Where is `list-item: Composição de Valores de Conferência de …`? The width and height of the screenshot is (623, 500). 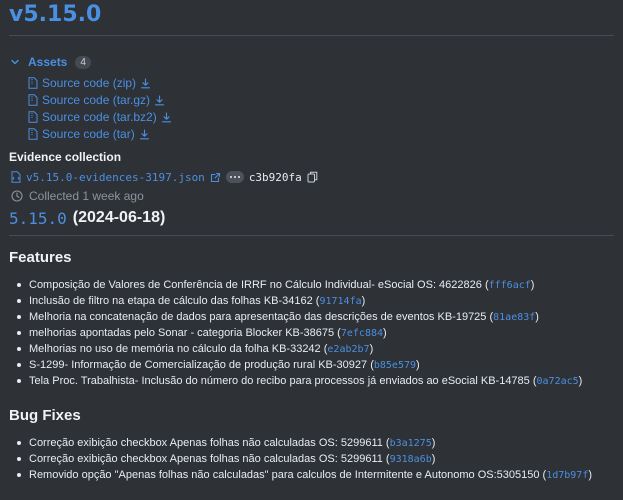 list-item: Composição de Valores de Conferência de … is located at coordinates (299, 285).